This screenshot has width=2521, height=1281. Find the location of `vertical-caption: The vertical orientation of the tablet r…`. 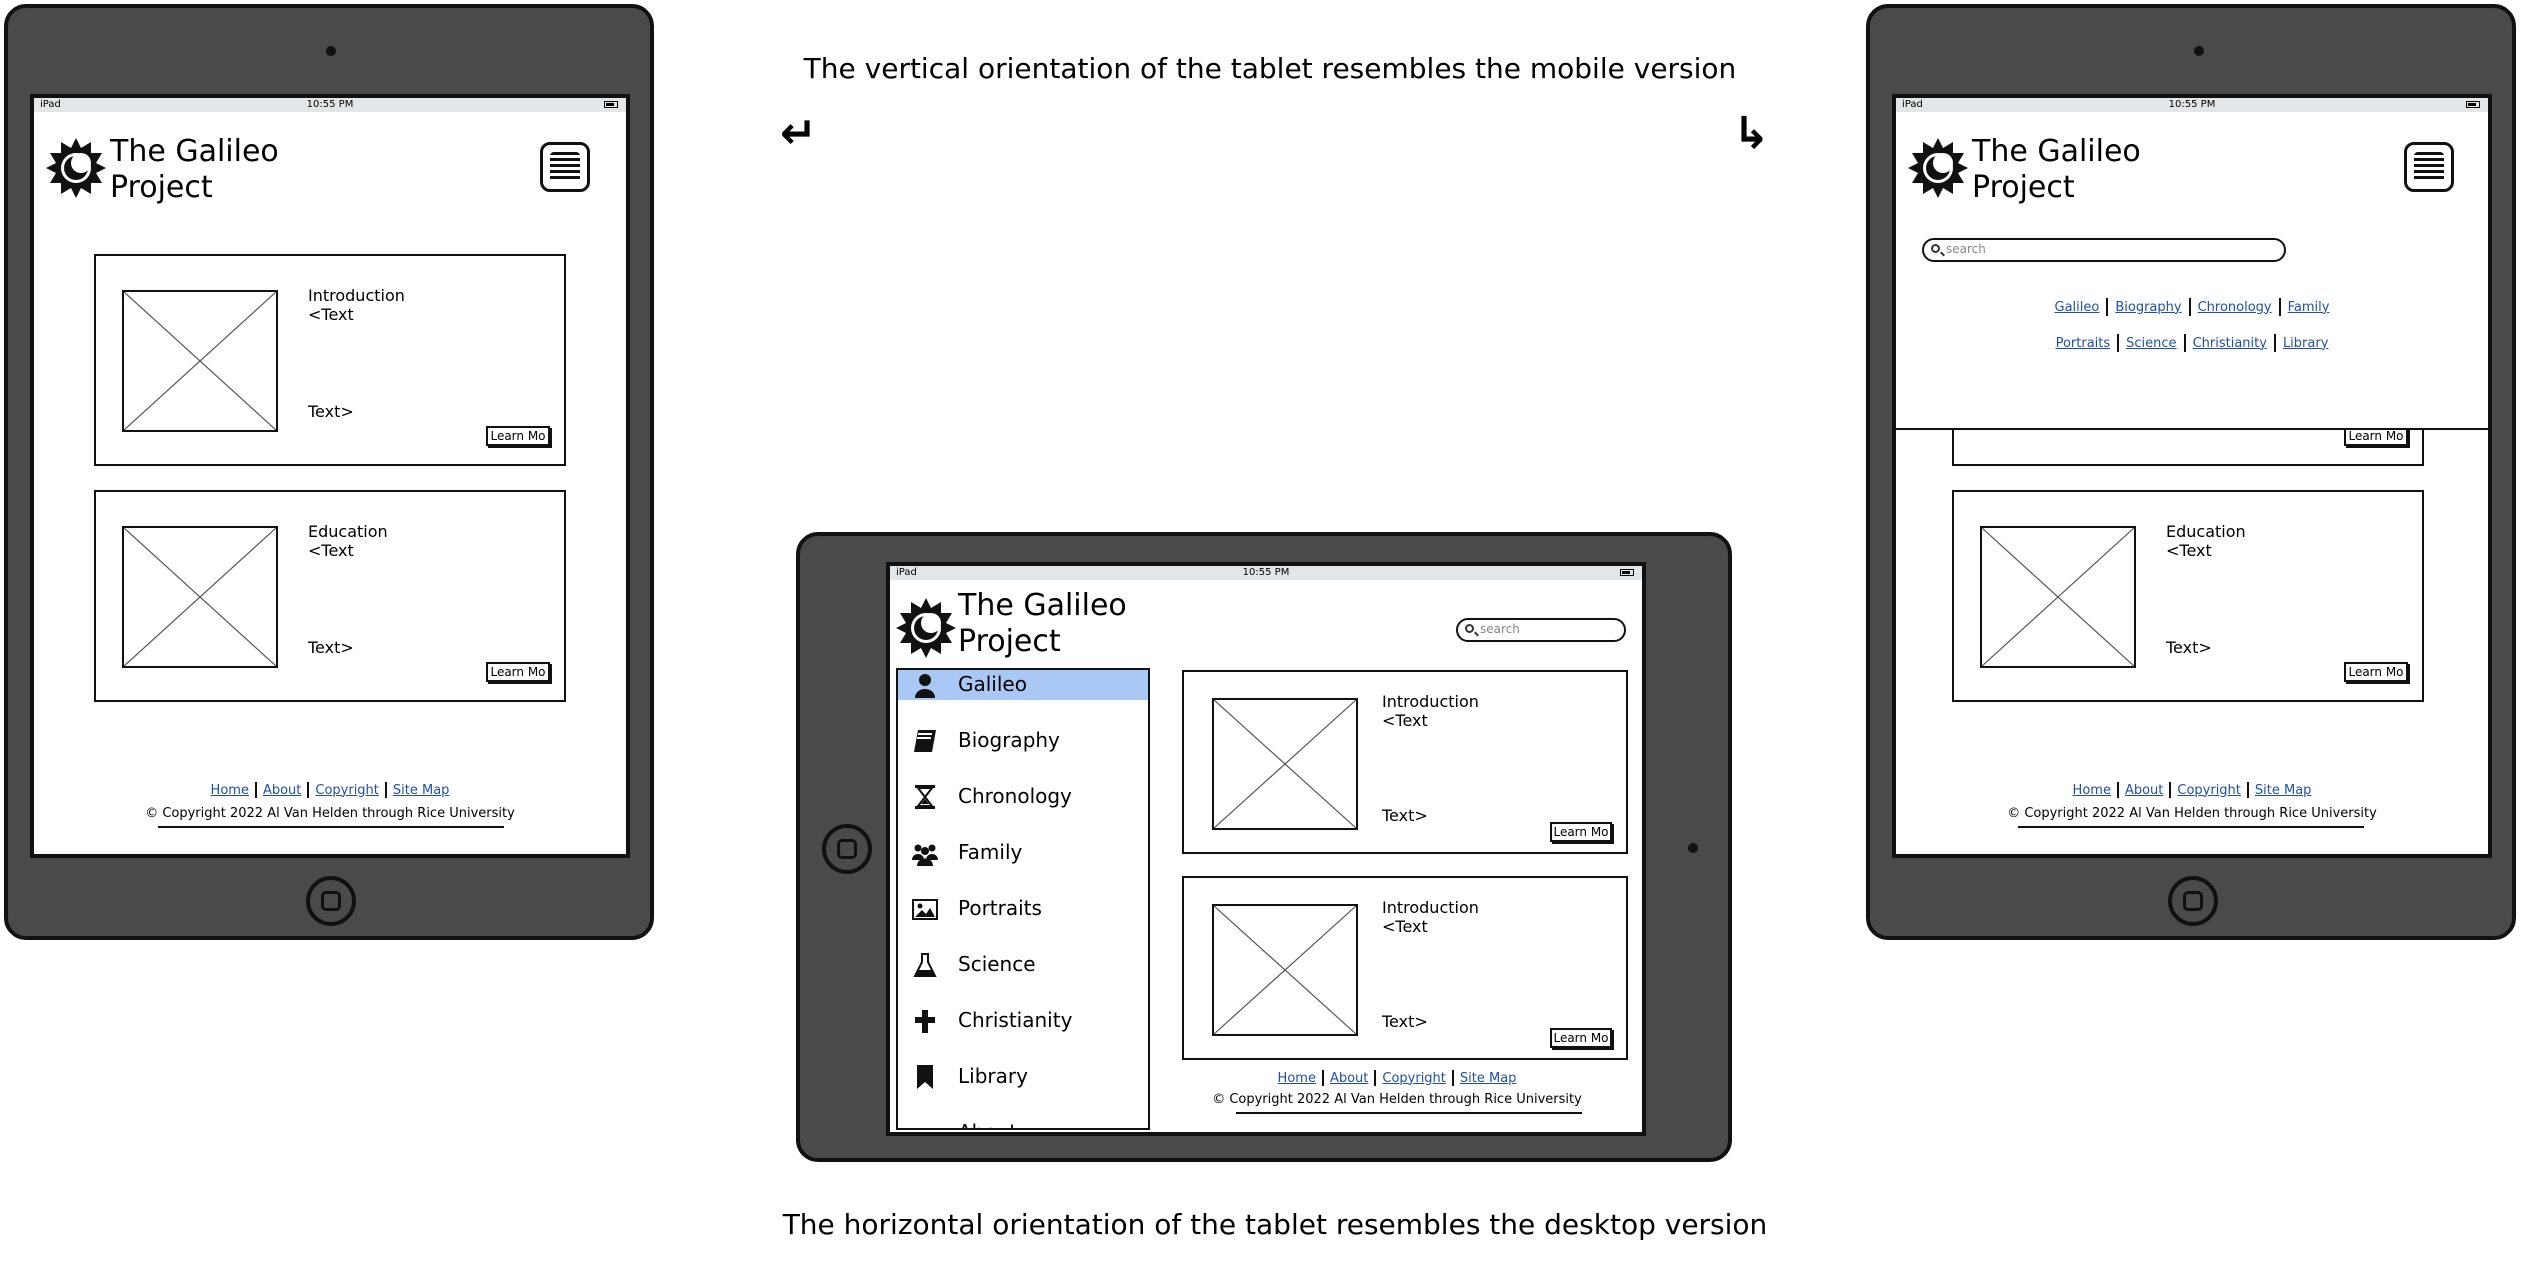

vertical-caption: The vertical orientation of the tablet r… is located at coordinates (1270, 68).